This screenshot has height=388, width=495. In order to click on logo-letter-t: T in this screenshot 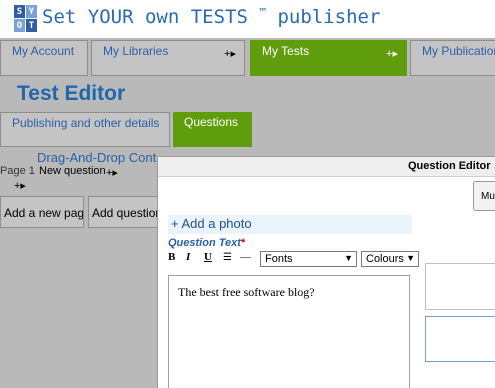, I will do `click(31, 25)`.